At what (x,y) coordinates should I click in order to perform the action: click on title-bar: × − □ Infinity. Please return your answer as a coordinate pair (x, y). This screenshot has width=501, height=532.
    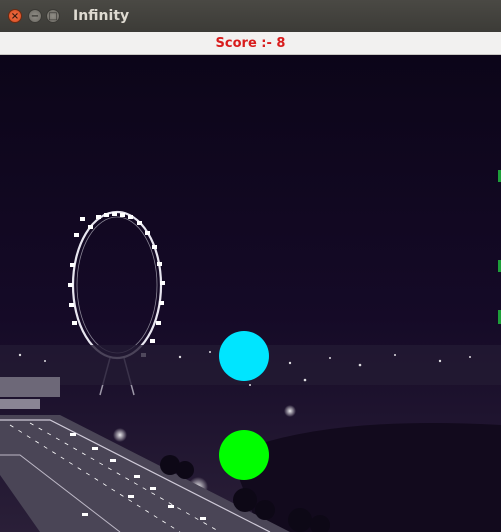
    Looking at the image, I should click on (250, 16).